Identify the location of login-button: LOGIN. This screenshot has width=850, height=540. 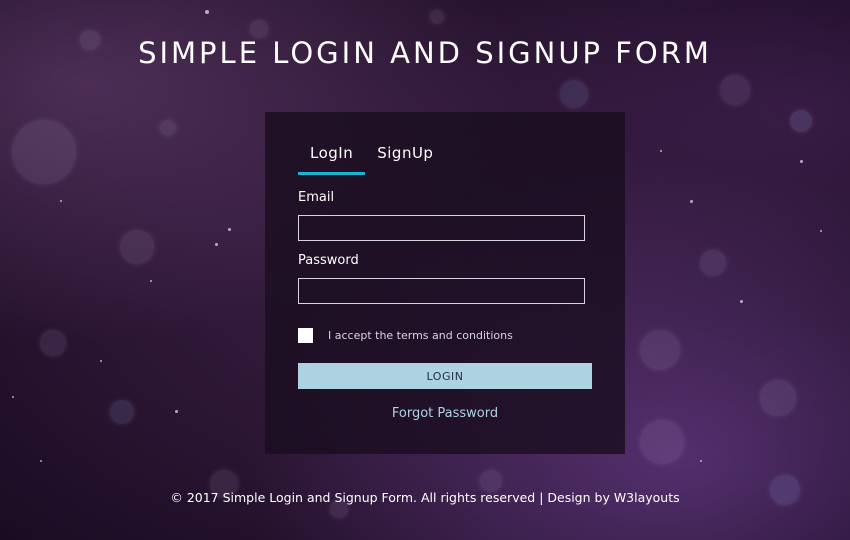
(445, 376).